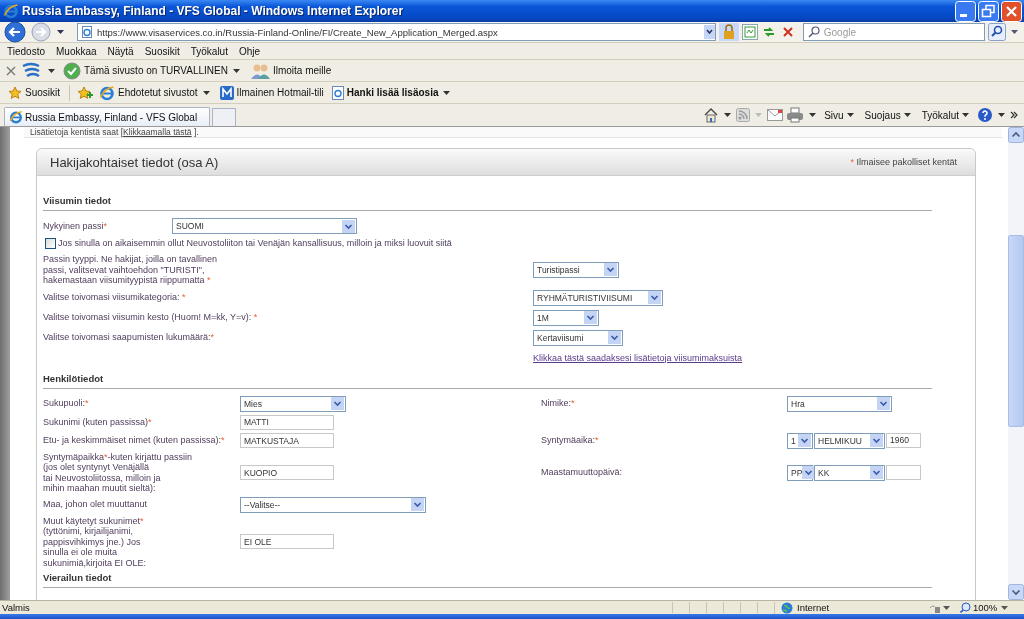 The height and width of the screenshot is (619, 1024). I want to click on field-label: Syntymäaika:*, so click(570, 440).